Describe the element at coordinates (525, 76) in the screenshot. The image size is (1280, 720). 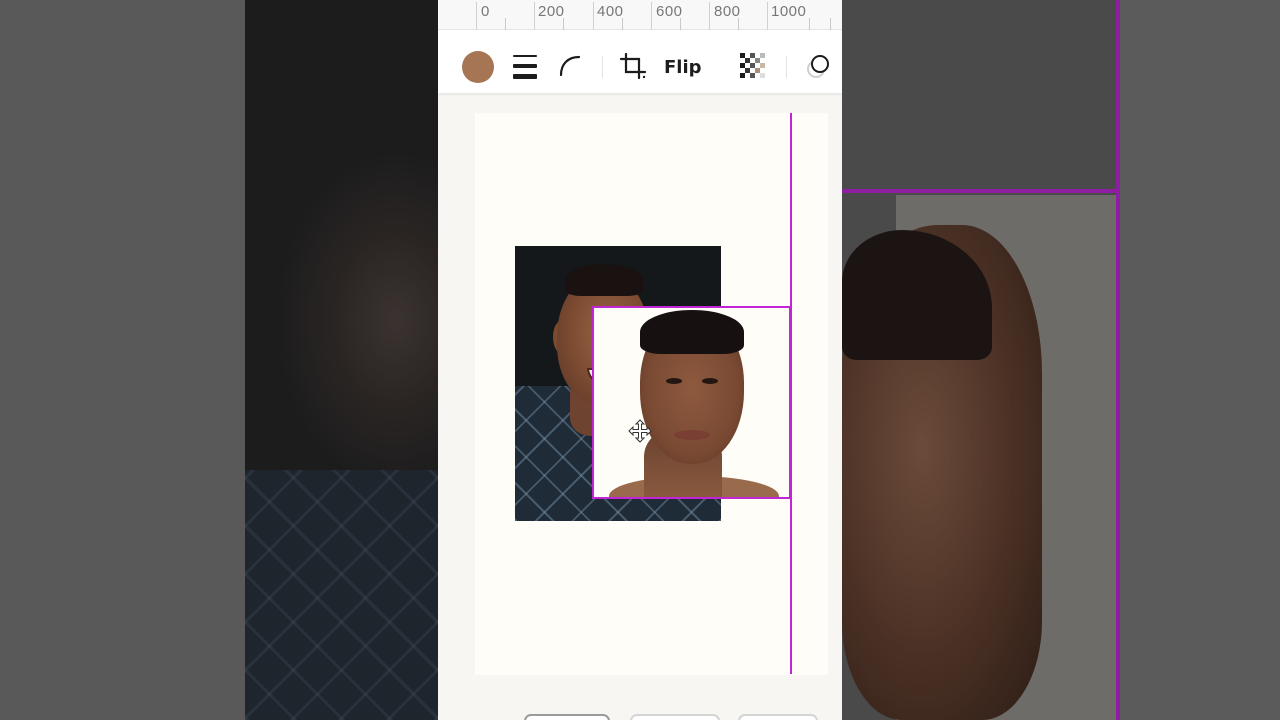
I see `border-line-thick` at that location.